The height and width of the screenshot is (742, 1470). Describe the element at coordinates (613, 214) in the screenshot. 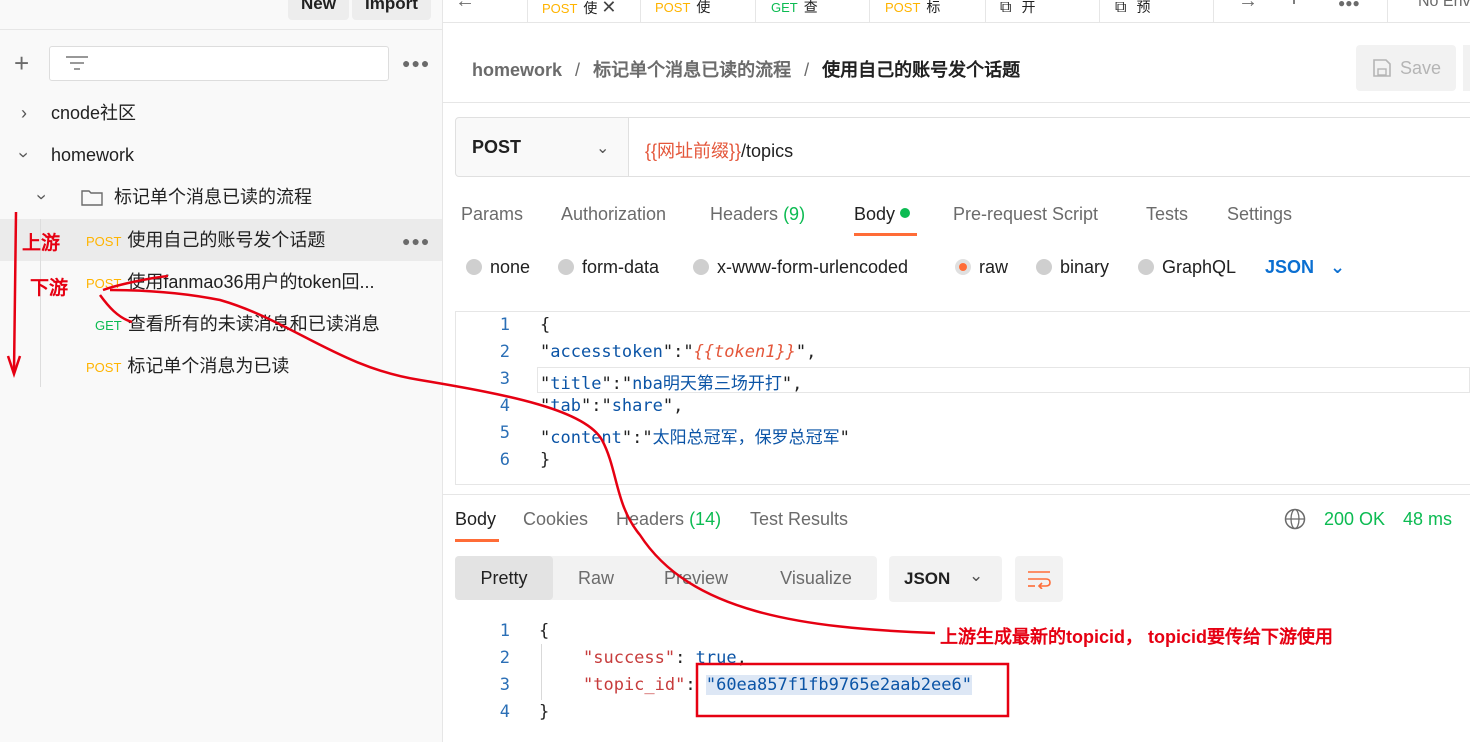

I see `tab-authorization: Authorization` at that location.